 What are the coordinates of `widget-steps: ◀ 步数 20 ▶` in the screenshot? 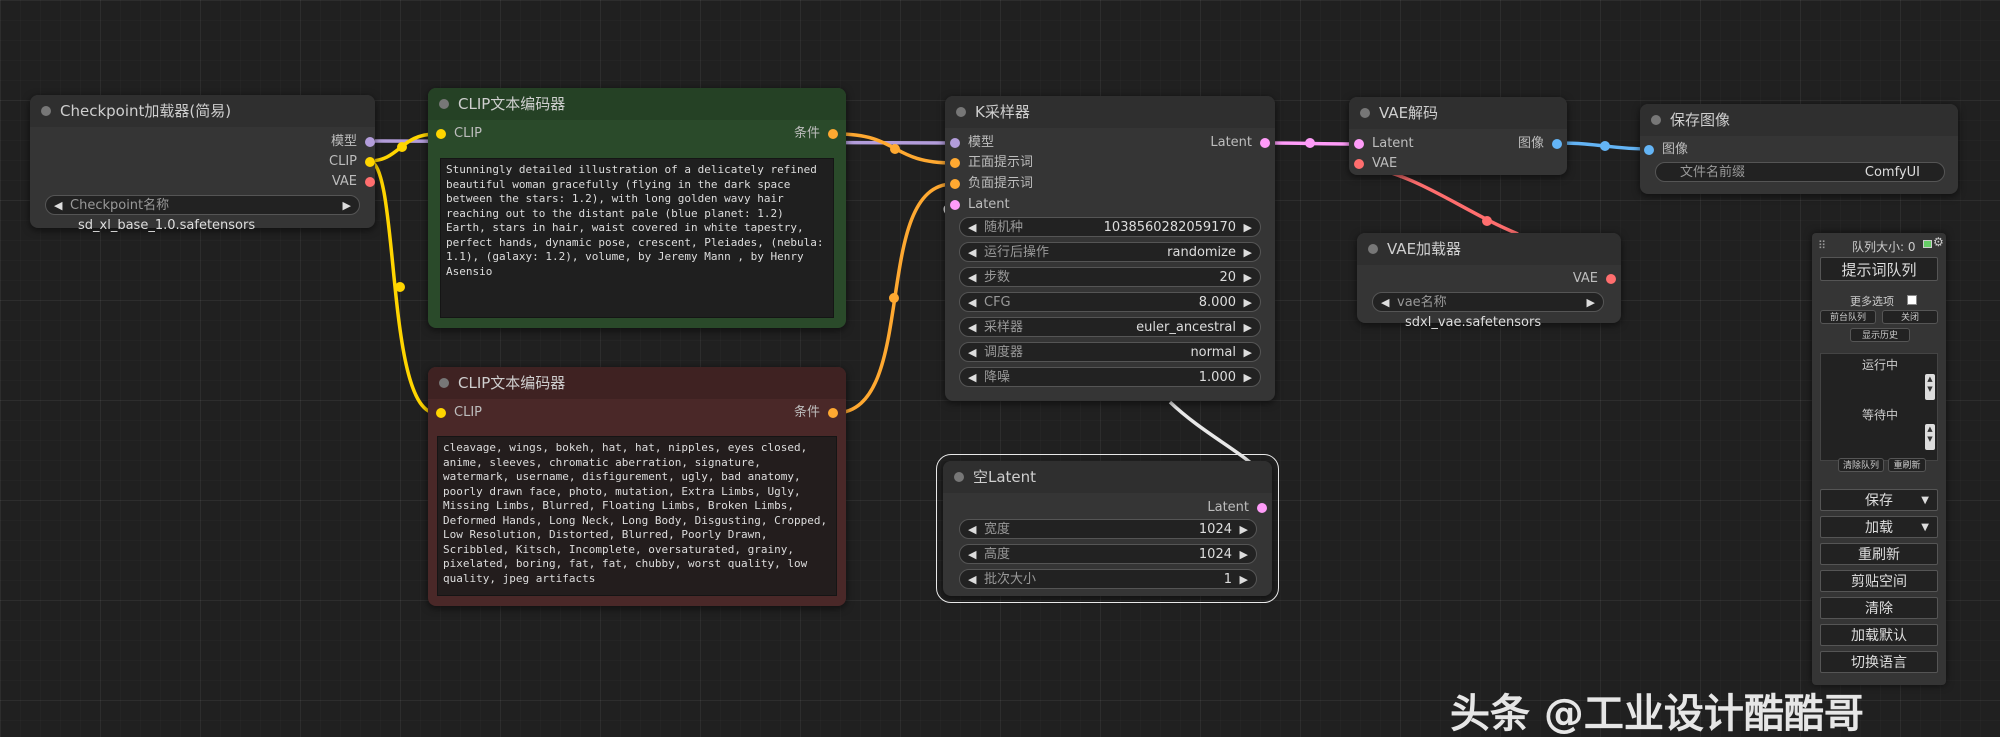 It's located at (1110, 277).